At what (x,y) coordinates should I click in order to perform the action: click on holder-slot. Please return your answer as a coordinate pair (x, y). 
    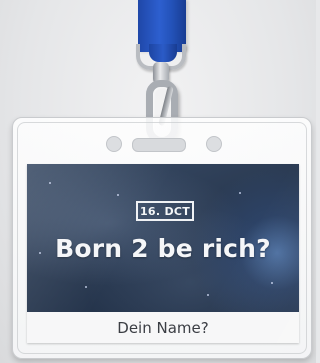
    Looking at the image, I should click on (159, 145).